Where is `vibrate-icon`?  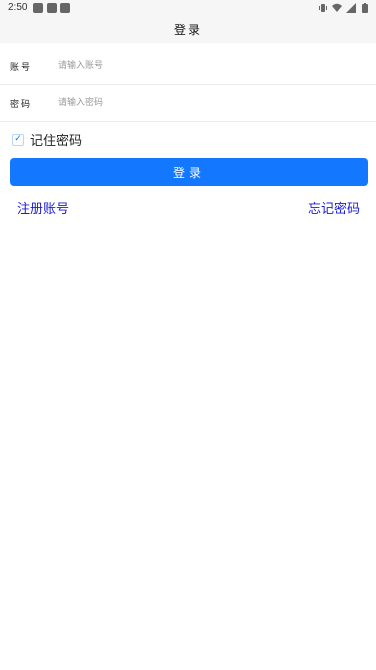 vibrate-icon is located at coordinates (323, 8).